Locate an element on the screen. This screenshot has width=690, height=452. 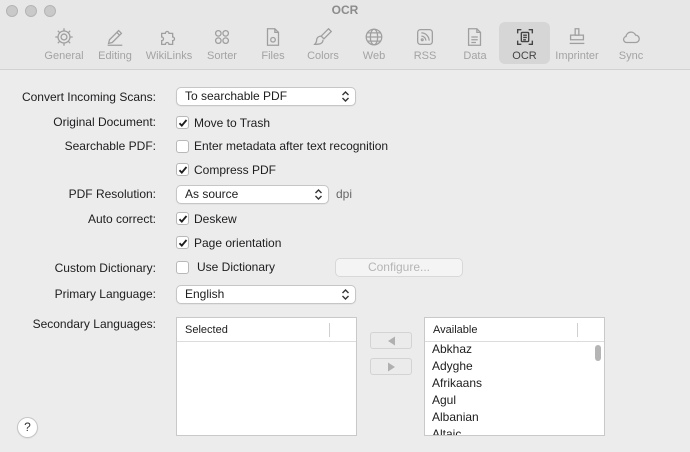
pdf-resolution-popup: As source is located at coordinates (252, 194).